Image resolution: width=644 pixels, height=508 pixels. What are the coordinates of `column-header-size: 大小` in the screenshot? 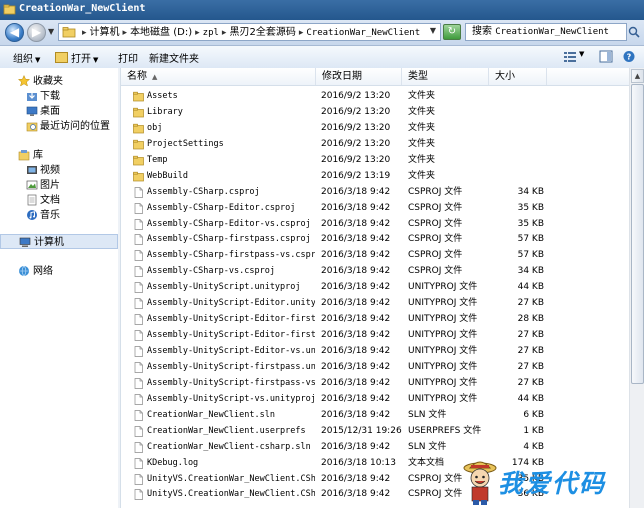 It's located at (518, 76).